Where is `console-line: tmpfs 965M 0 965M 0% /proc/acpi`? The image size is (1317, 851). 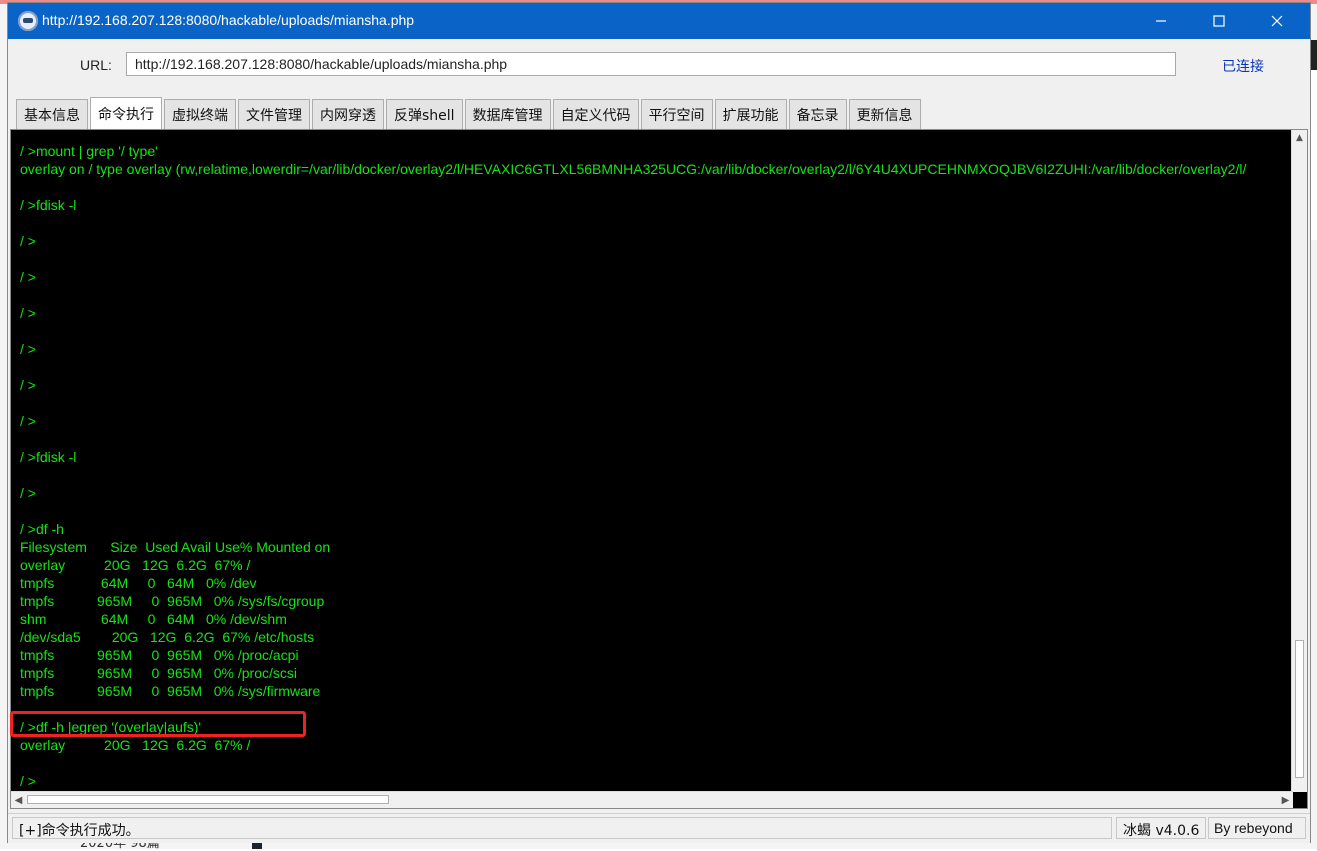
console-line: tmpfs 965M 0 965M 0% /proc/acpi is located at coordinates (159, 655).